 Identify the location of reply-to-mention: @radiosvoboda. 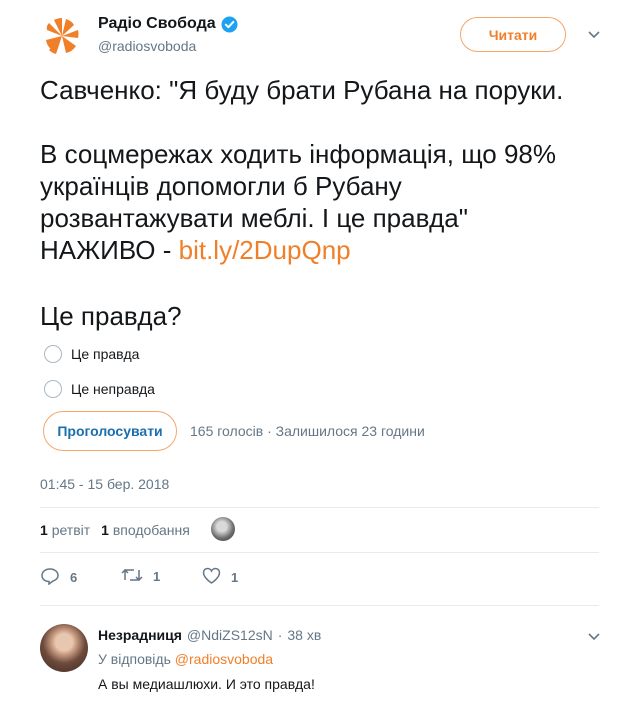
(224, 659).